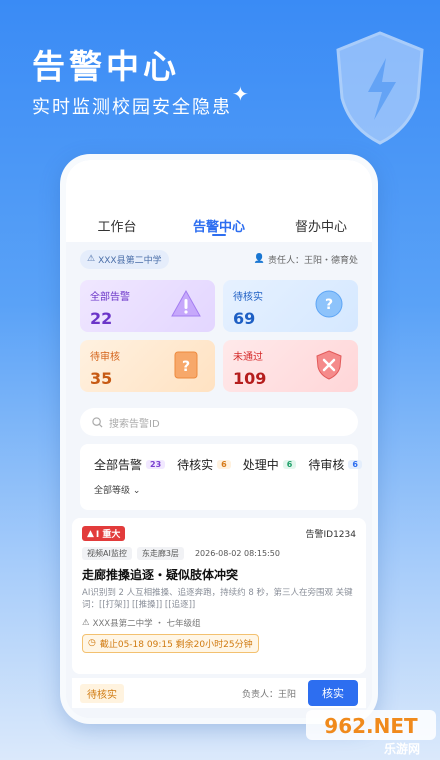  What do you see at coordinates (107, 553) in the screenshot?
I see `source-tag: 视频AI监控` at bounding box center [107, 553].